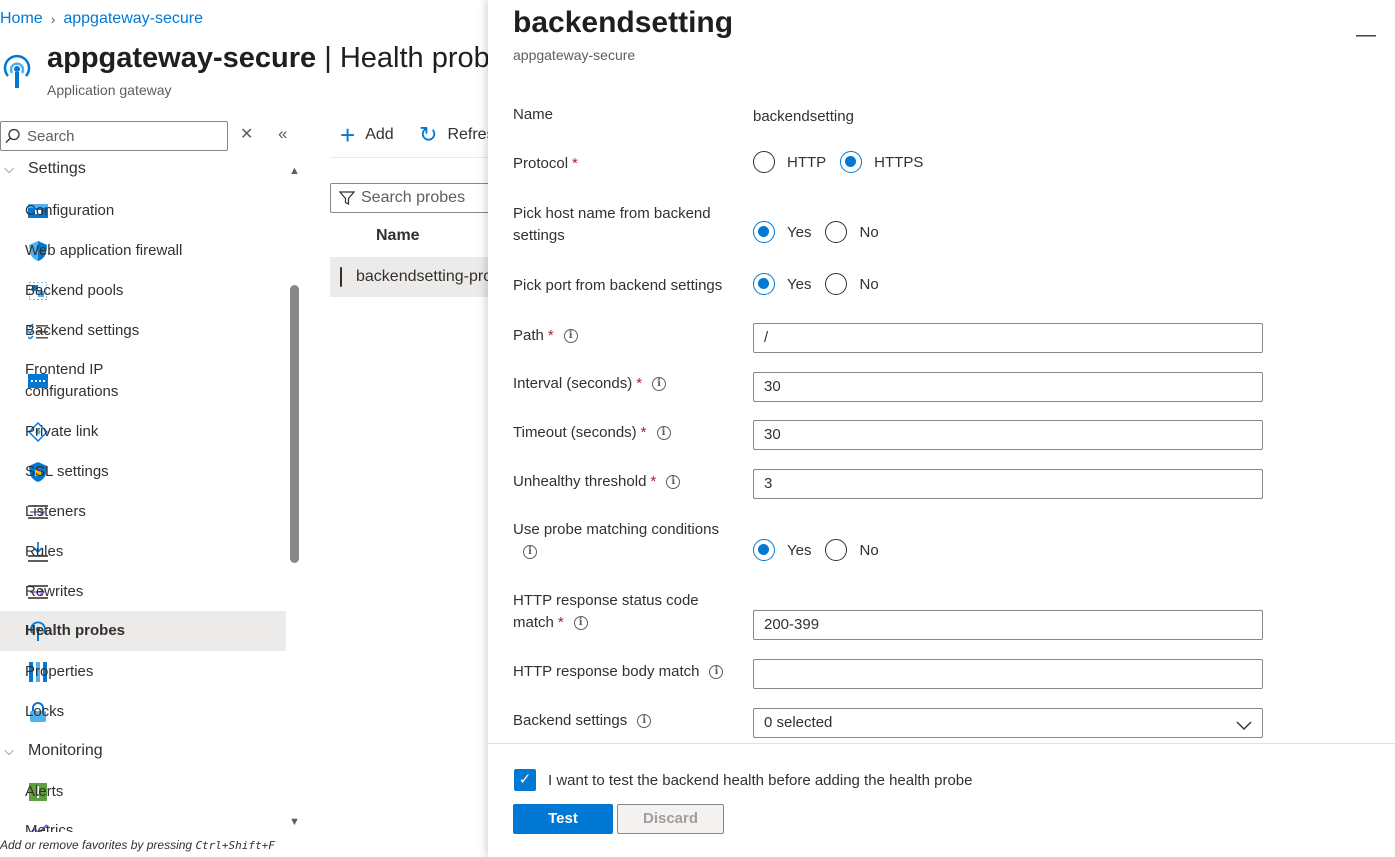 This screenshot has height=857, width=1395. What do you see at coordinates (670, 819) in the screenshot?
I see `discard-button: Discard` at bounding box center [670, 819].